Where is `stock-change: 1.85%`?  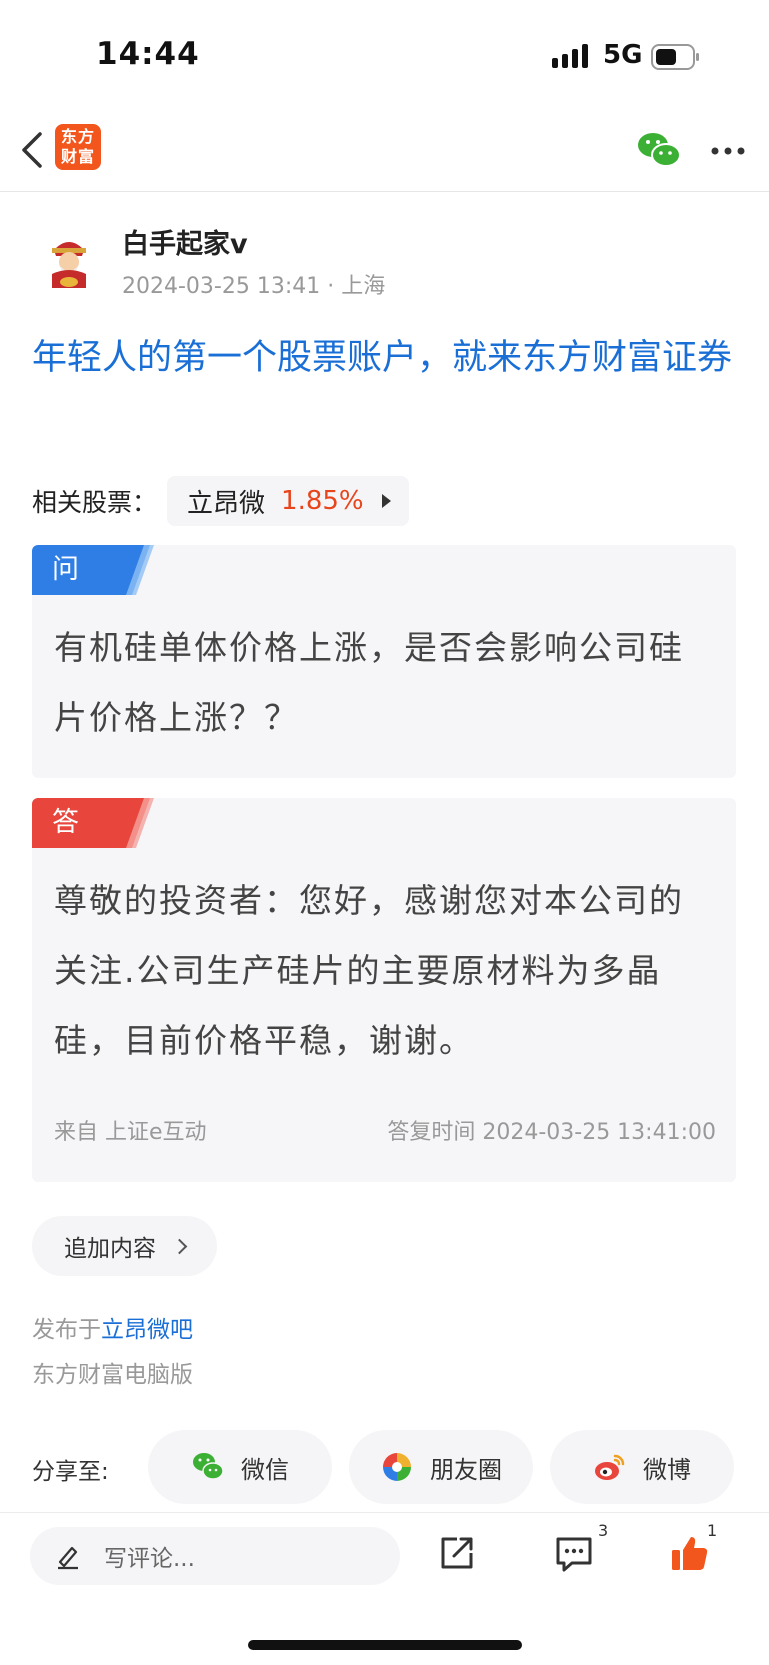 stock-change: 1.85% is located at coordinates (322, 501).